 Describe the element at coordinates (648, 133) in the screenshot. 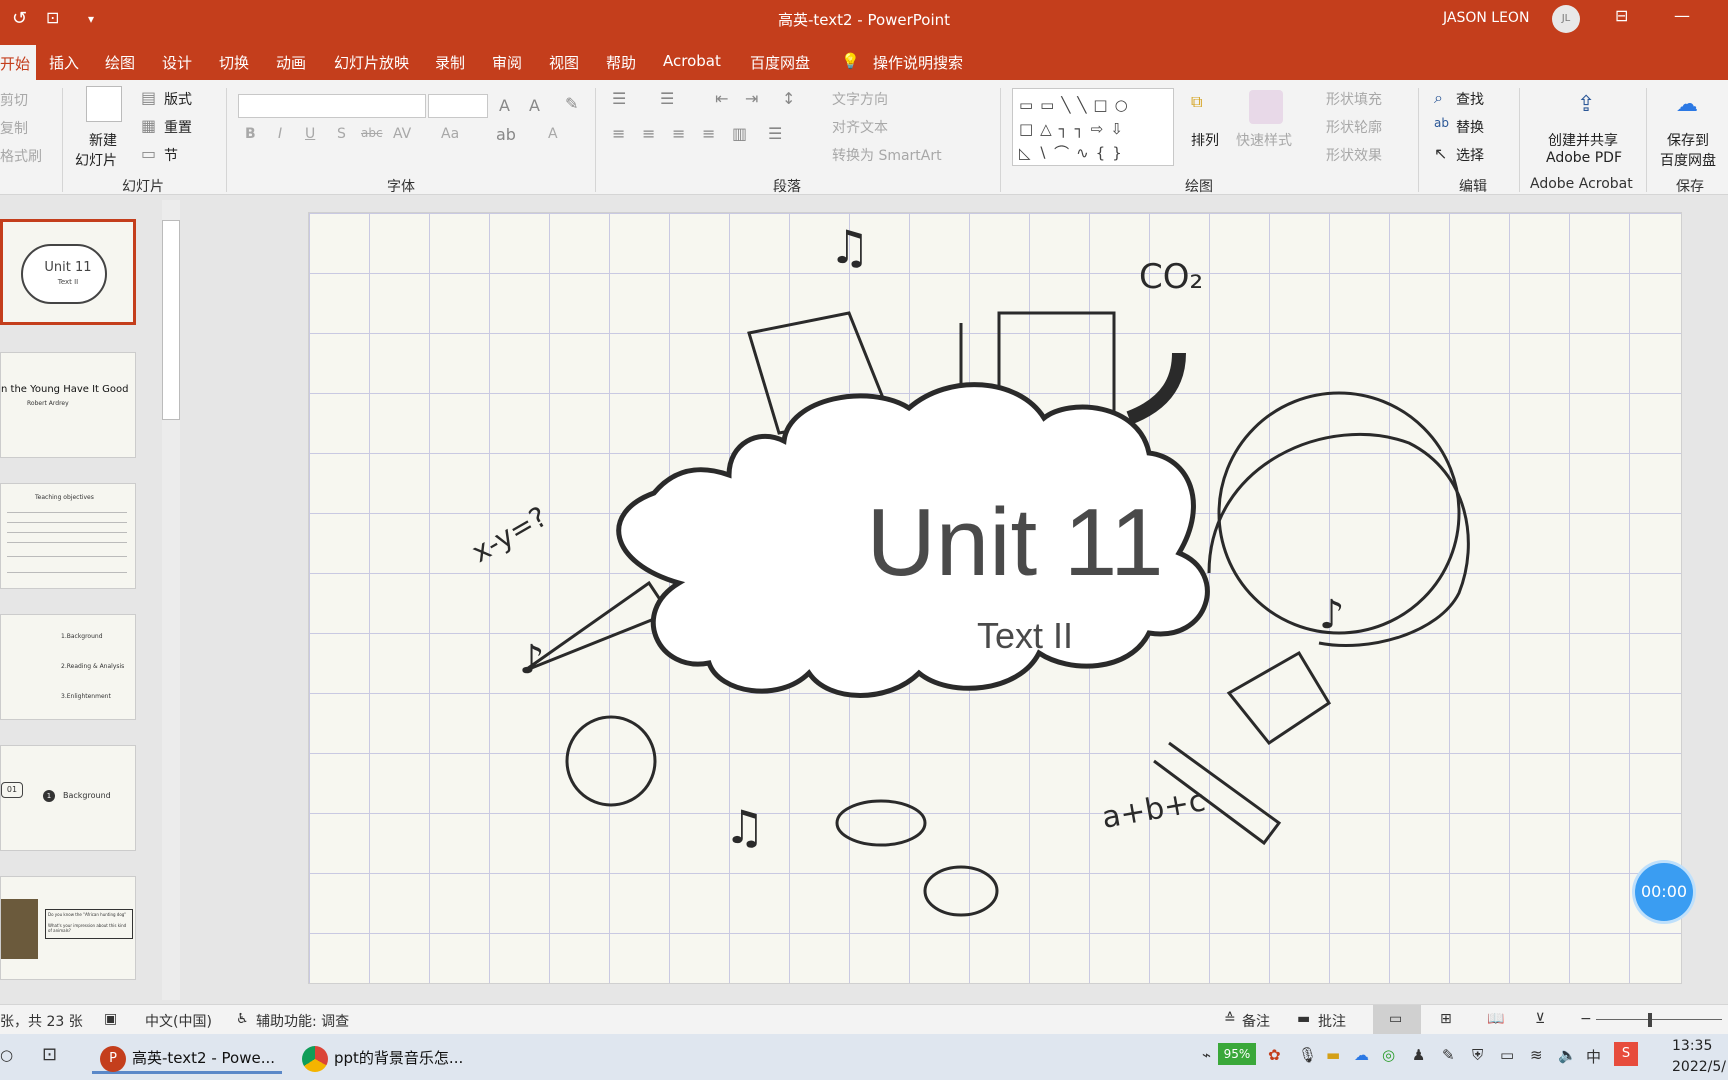

I see `align-center-icon: ≡` at that location.